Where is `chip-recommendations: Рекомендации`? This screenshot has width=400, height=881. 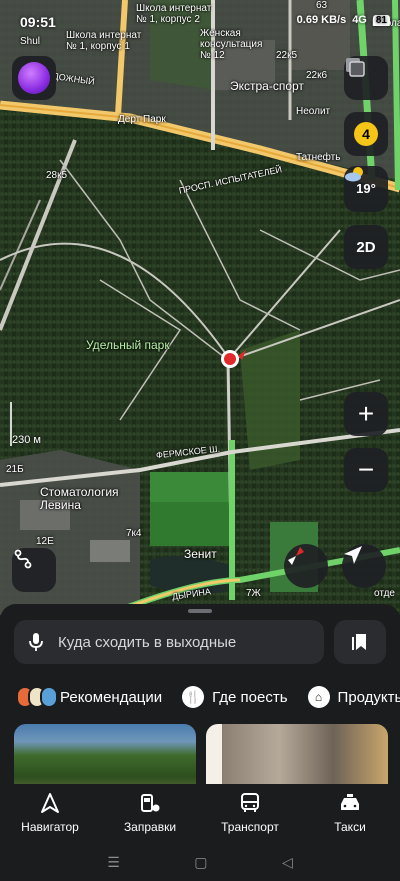 chip-recommendations: Рекомендации is located at coordinates (89, 697).